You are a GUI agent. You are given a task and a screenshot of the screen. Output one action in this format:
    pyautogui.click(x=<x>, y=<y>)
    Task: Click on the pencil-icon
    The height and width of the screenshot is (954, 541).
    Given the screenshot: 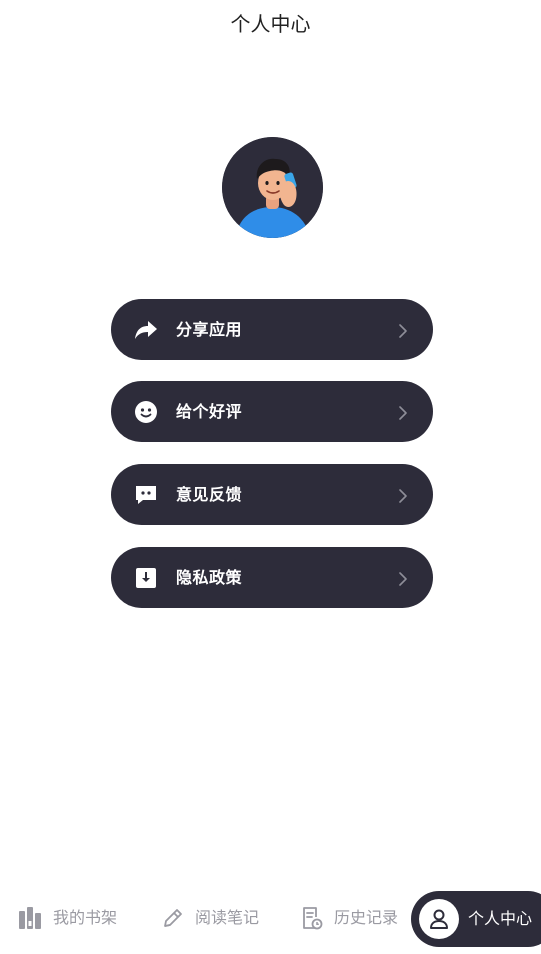 What is the action you would take?
    pyautogui.click(x=173, y=918)
    